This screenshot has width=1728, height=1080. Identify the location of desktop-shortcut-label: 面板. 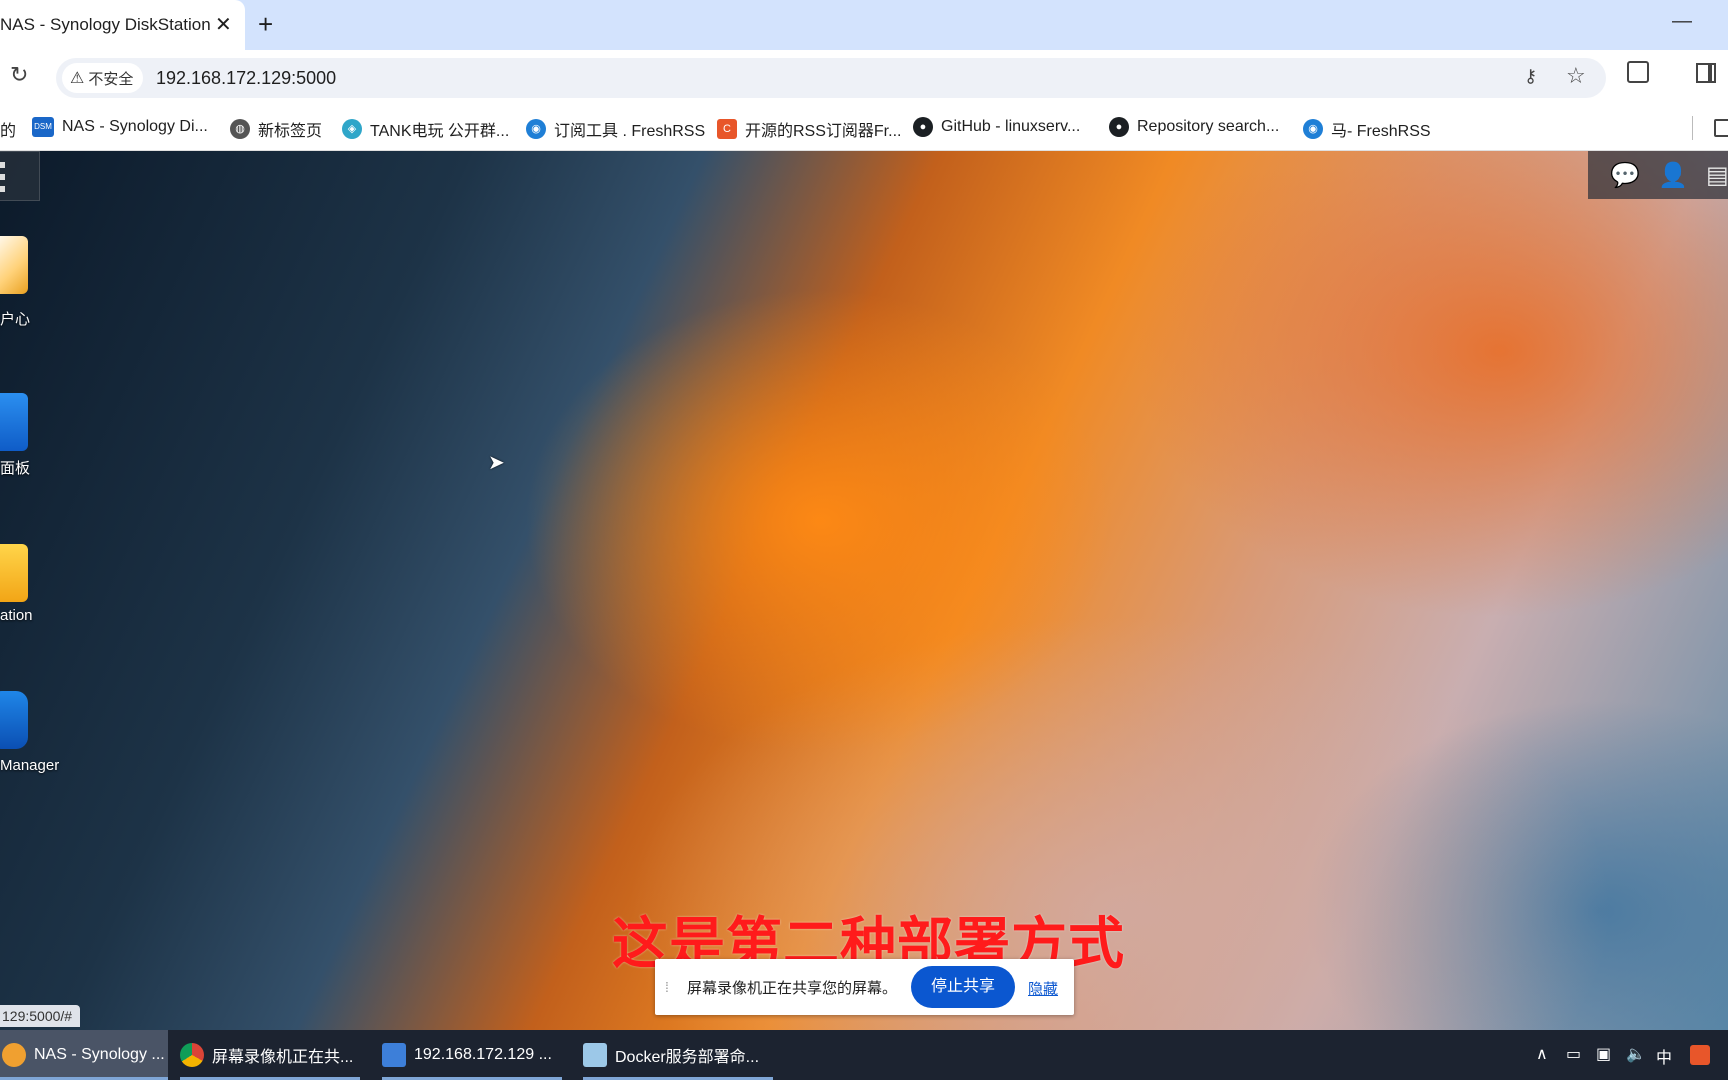
(15, 468).